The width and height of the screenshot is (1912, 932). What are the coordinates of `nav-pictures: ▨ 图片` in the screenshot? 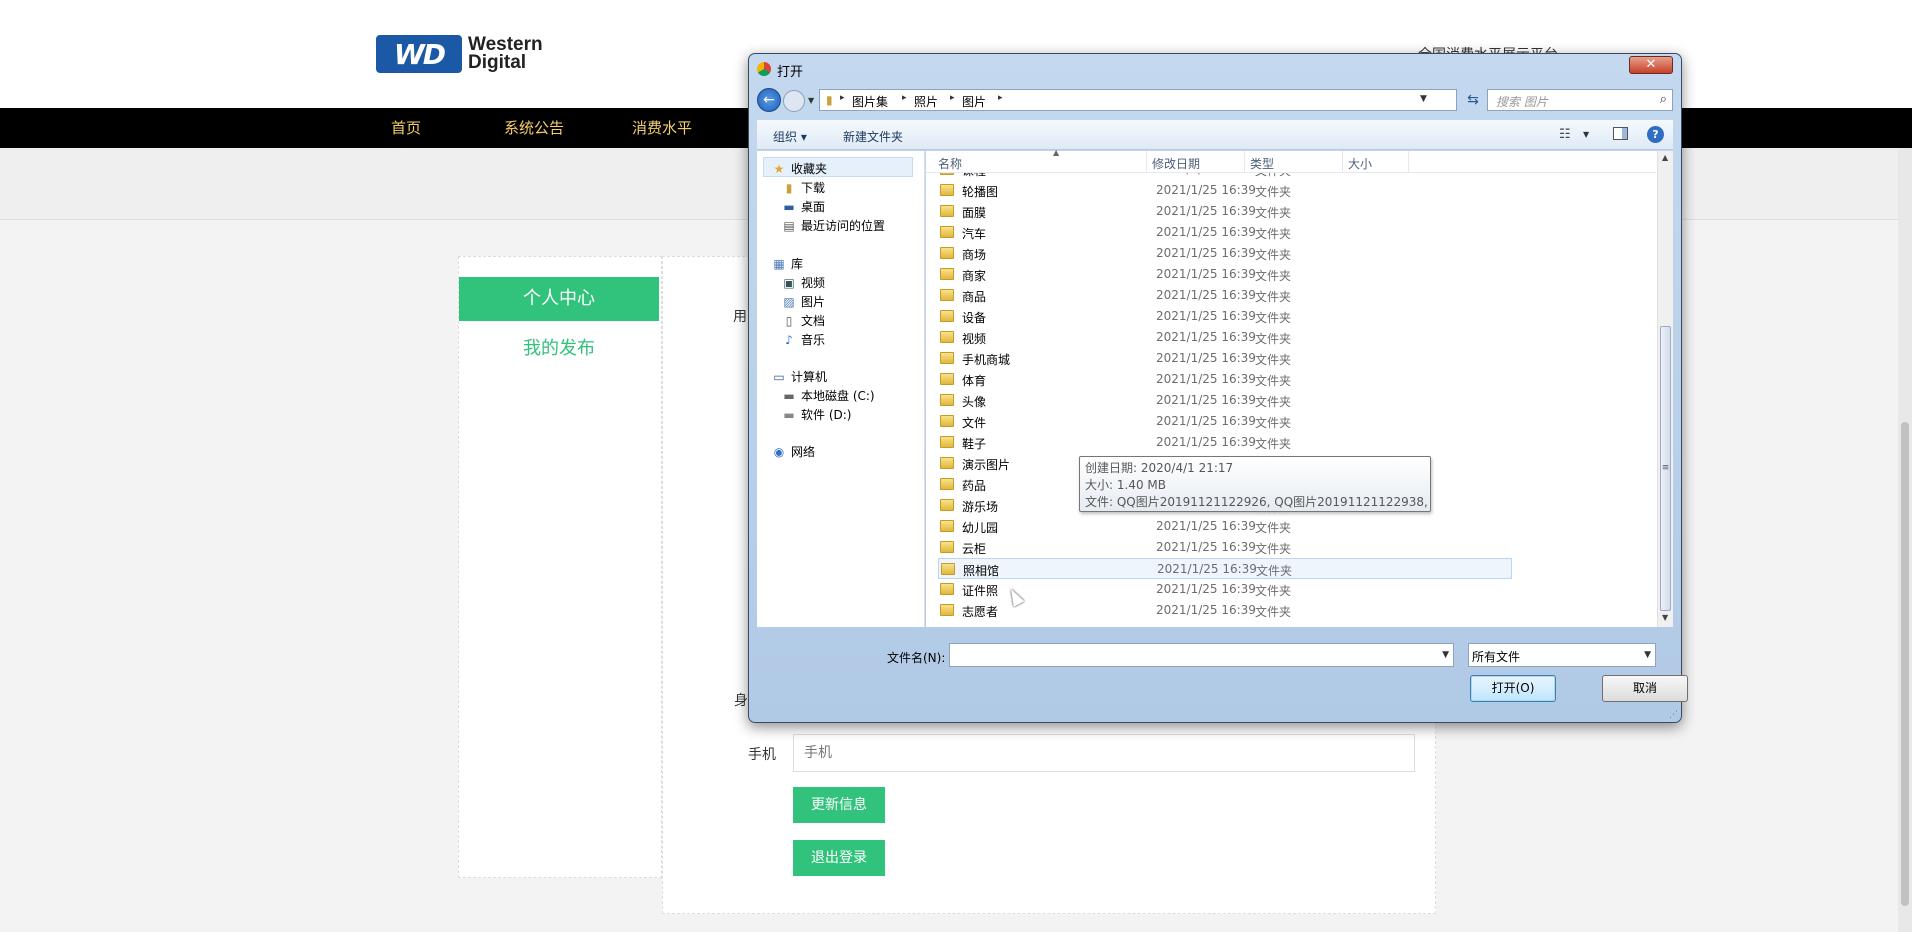 It's located at (803, 301).